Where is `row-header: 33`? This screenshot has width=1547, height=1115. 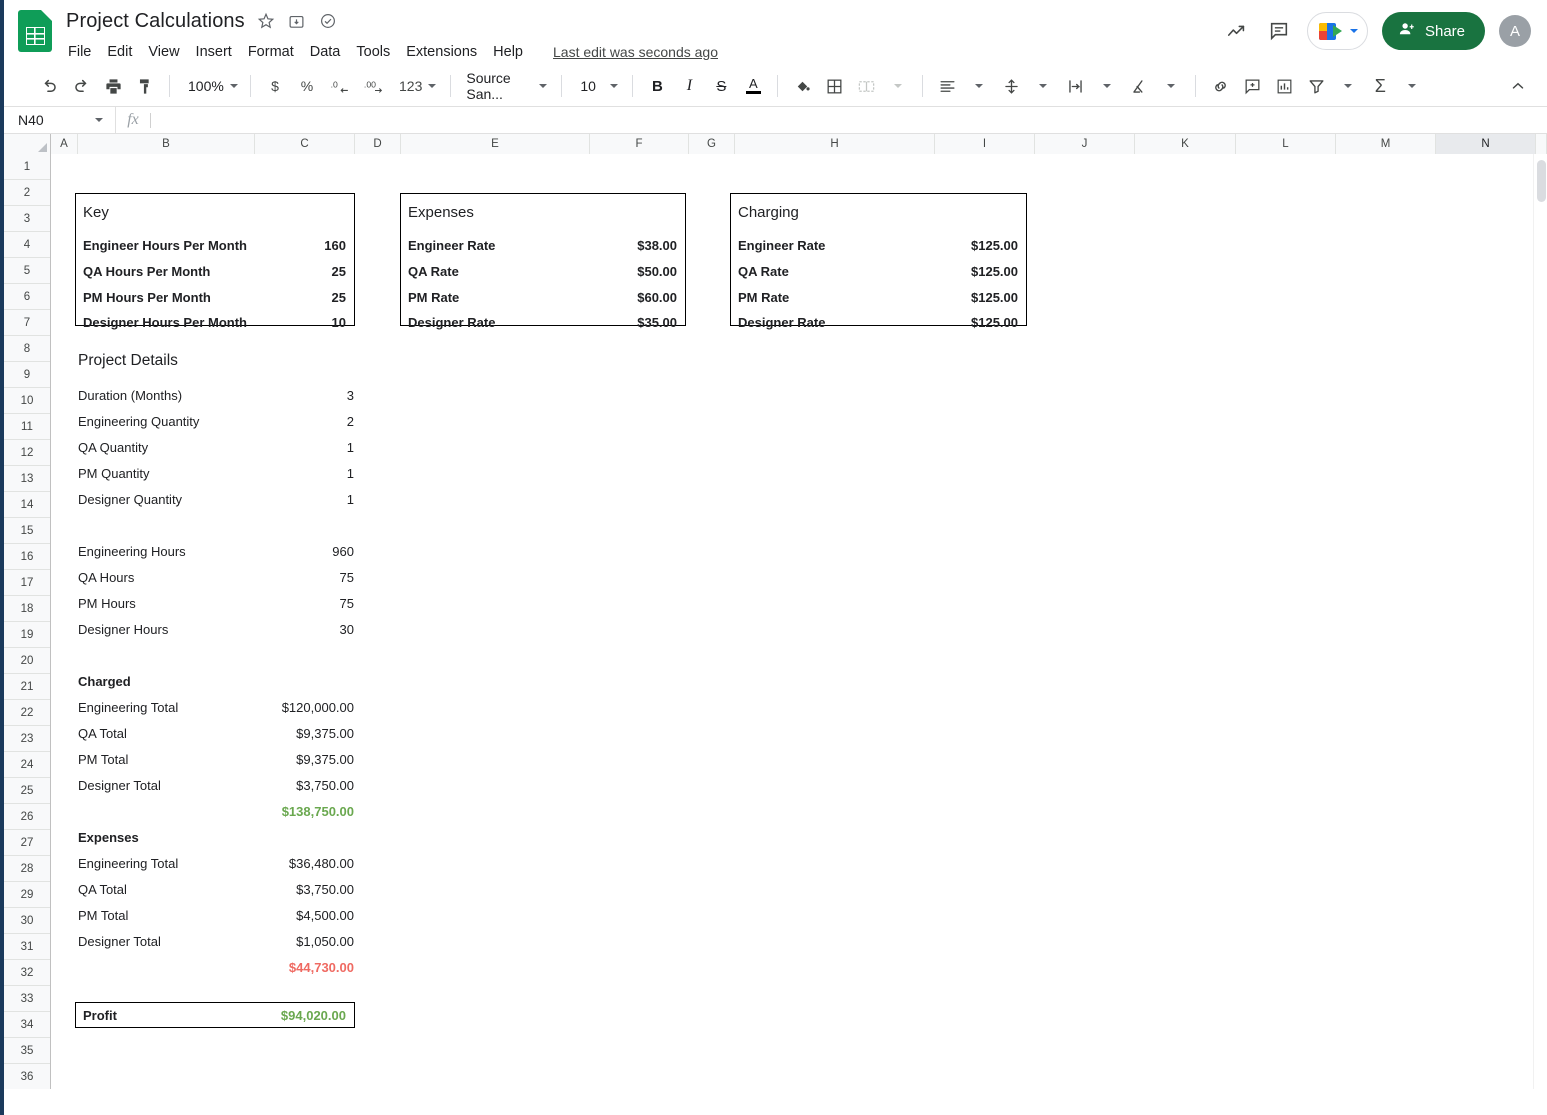
row-header: 33 is located at coordinates (27, 999).